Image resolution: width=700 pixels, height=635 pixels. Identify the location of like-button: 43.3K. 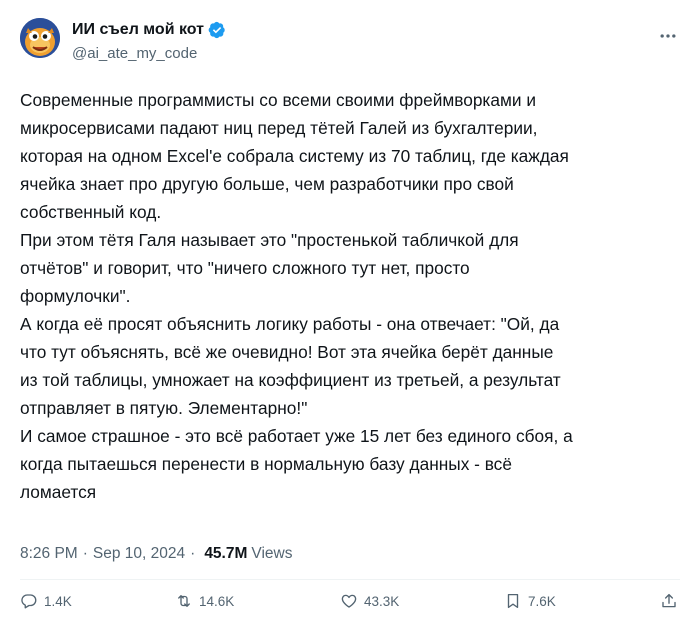
(369, 601).